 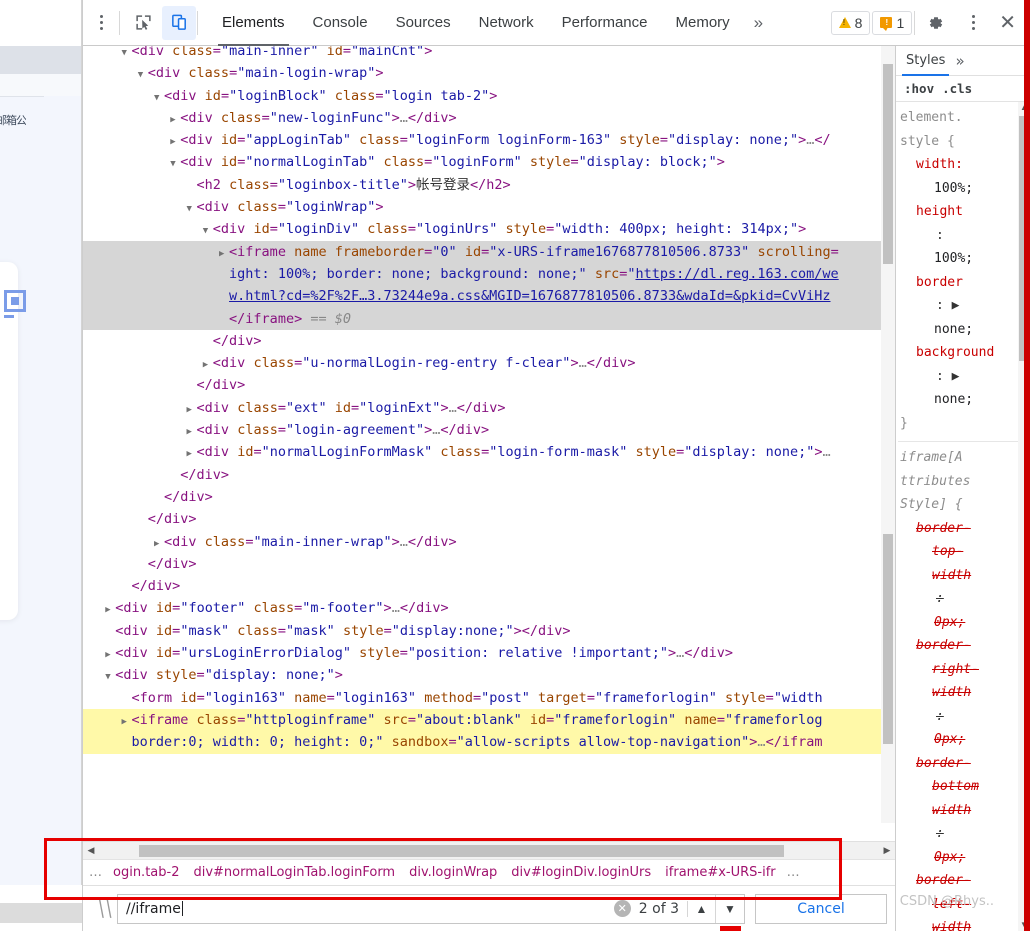 I want to click on resize-grip-icon: ╲╲, so click(x=104, y=909).